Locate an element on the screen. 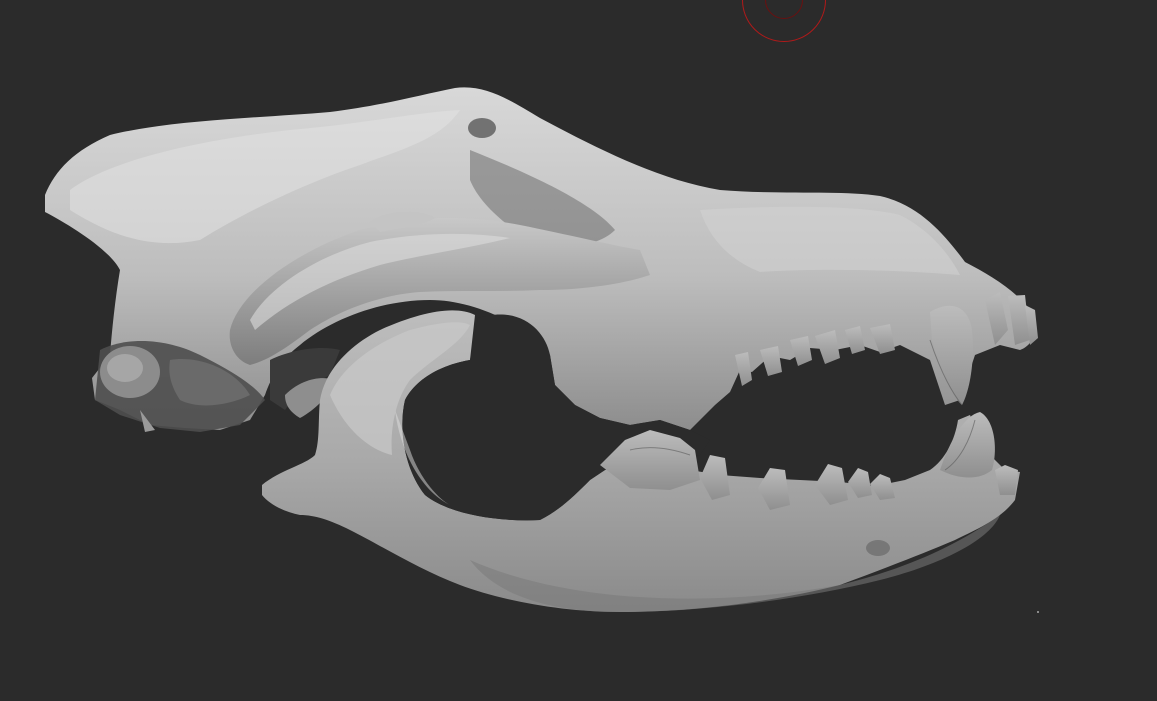 The image size is (1157, 701). brush-cursor-inner-icon is located at coordinates (784, 9).